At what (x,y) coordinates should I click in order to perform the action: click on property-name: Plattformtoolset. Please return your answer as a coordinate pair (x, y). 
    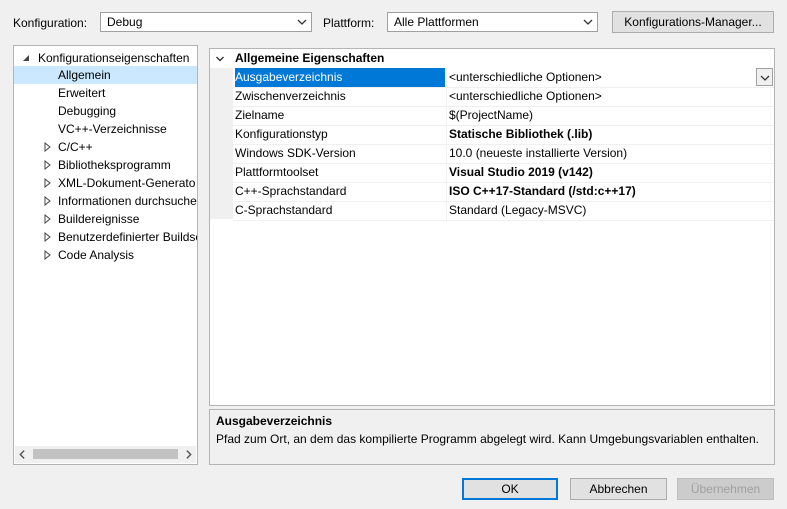
    Looking at the image, I should click on (277, 172).